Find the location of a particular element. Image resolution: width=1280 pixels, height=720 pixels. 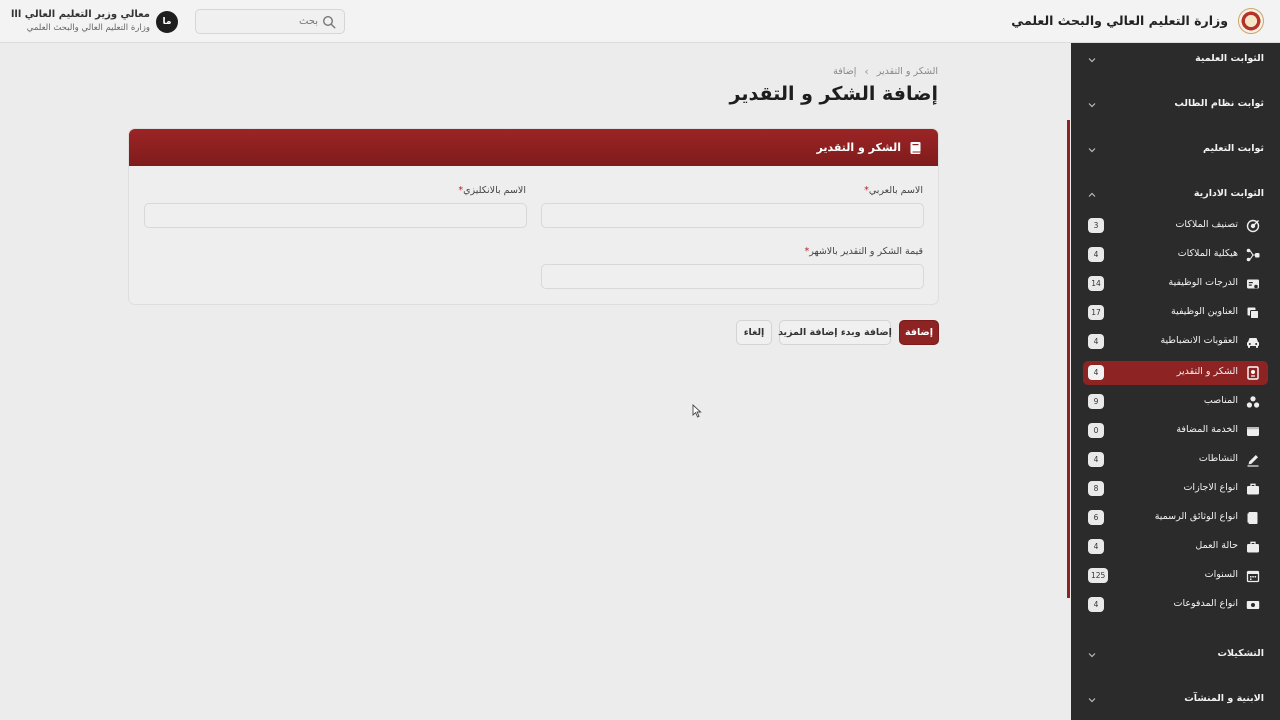

count-badge: 9 is located at coordinates (1096, 401).